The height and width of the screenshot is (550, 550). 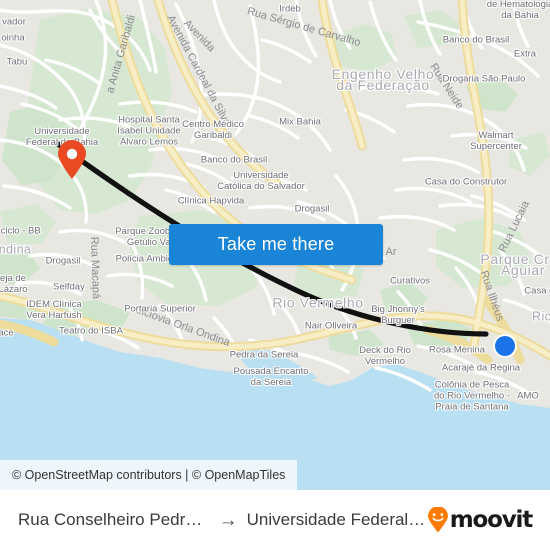 I want to click on svg-text: Rua Macapá, so click(x=95, y=269).